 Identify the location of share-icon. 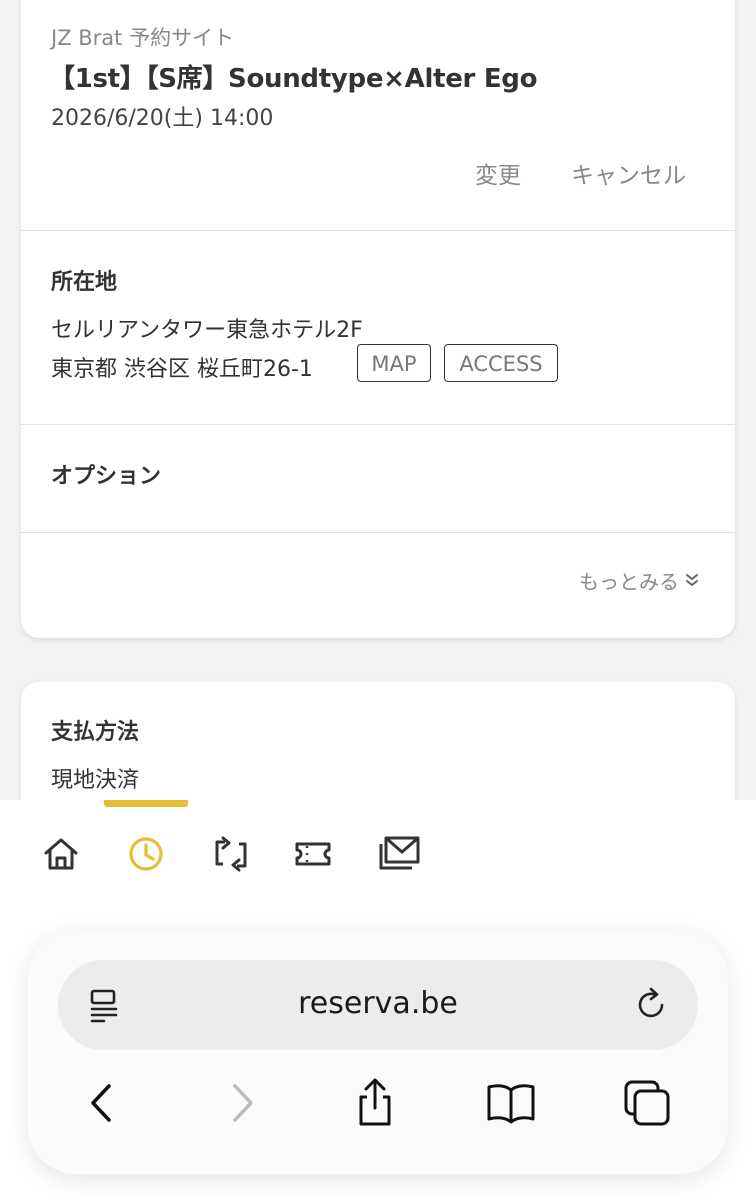
(375, 1102).